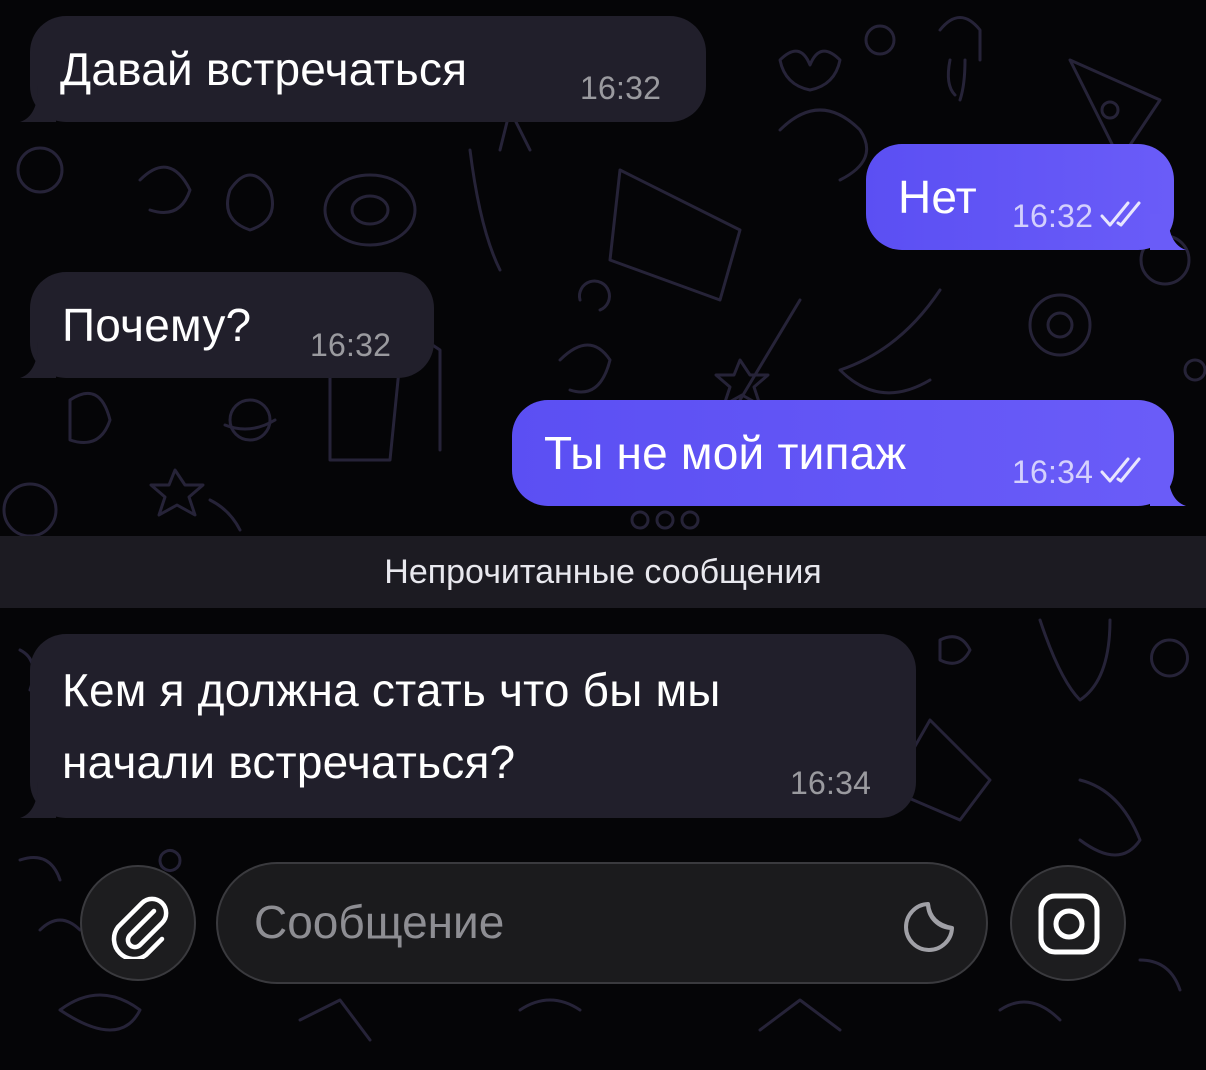  What do you see at coordinates (1026, 197) in the screenshot?
I see `message-outgoing: Нет 16:32` at bounding box center [1026, 197].